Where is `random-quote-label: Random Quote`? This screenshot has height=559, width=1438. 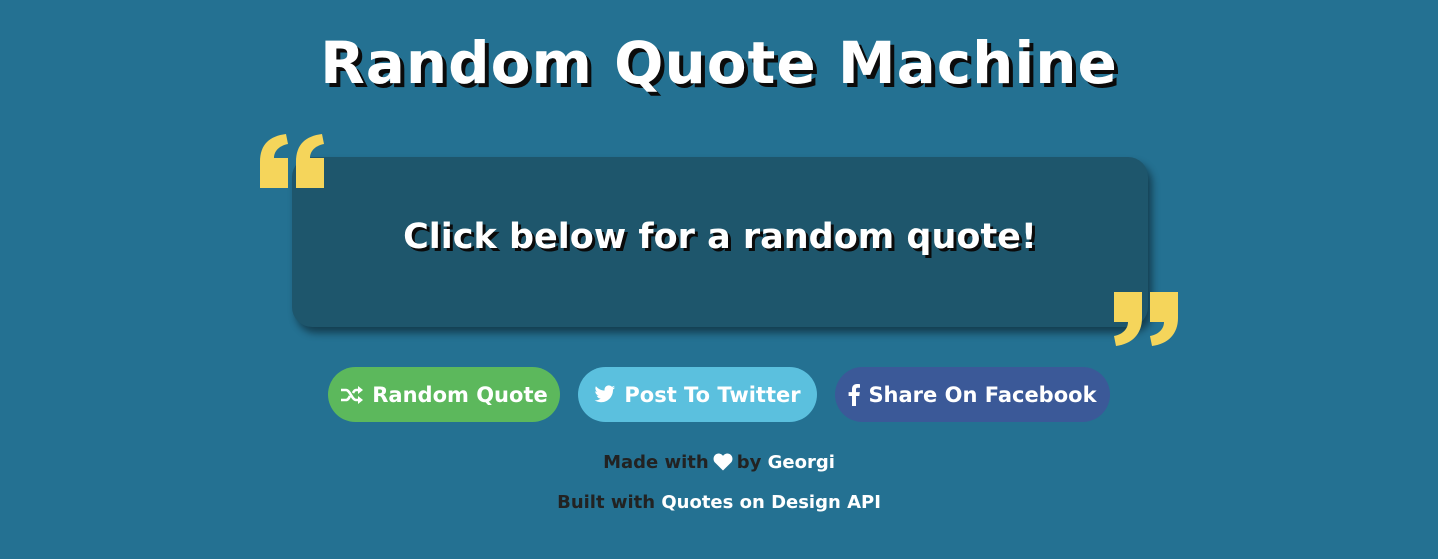 random-quote-label: Random Quote is located at coordinates (460, 394).